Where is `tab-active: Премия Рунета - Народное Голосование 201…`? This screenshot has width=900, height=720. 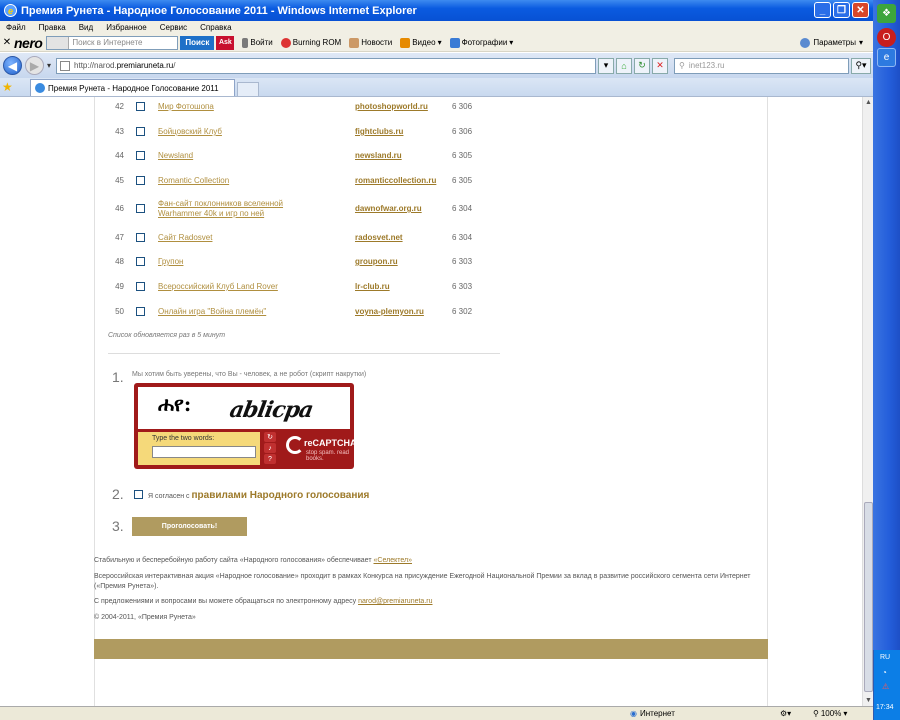 tab-active: Премия Рунета - Народное Голосование 201… is located at coordinates (132, 87).